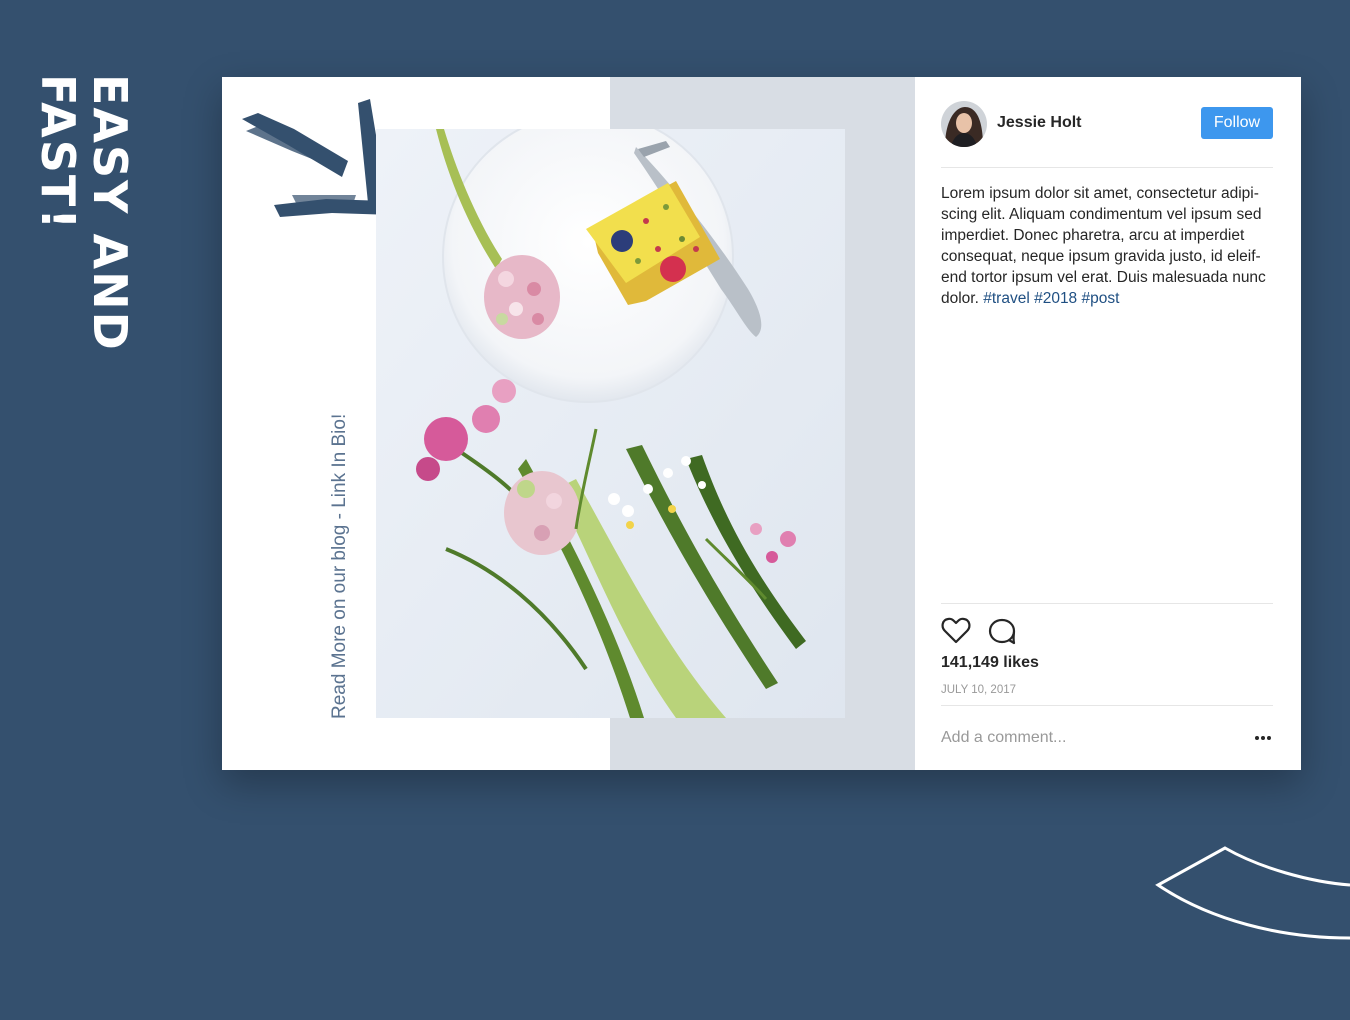 The width and height of the screenshot is (1350, 1020). What do you see at coordinates (1086, 738) in the screenshot?
I see `comment-input` at bounding box center [1086, 738].